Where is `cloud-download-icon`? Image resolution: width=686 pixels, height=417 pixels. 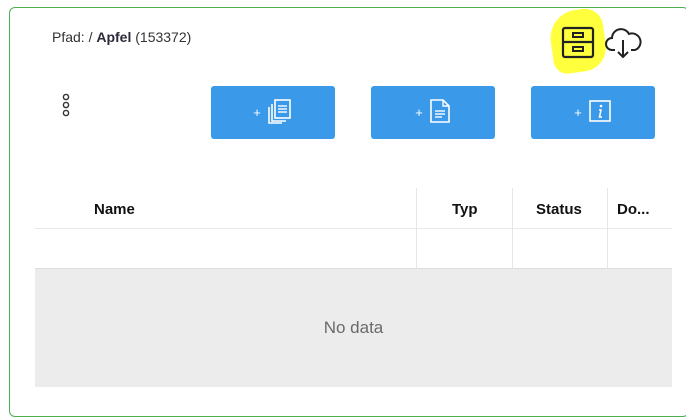 cloud-download-icon is located at coordinates (623, 42).